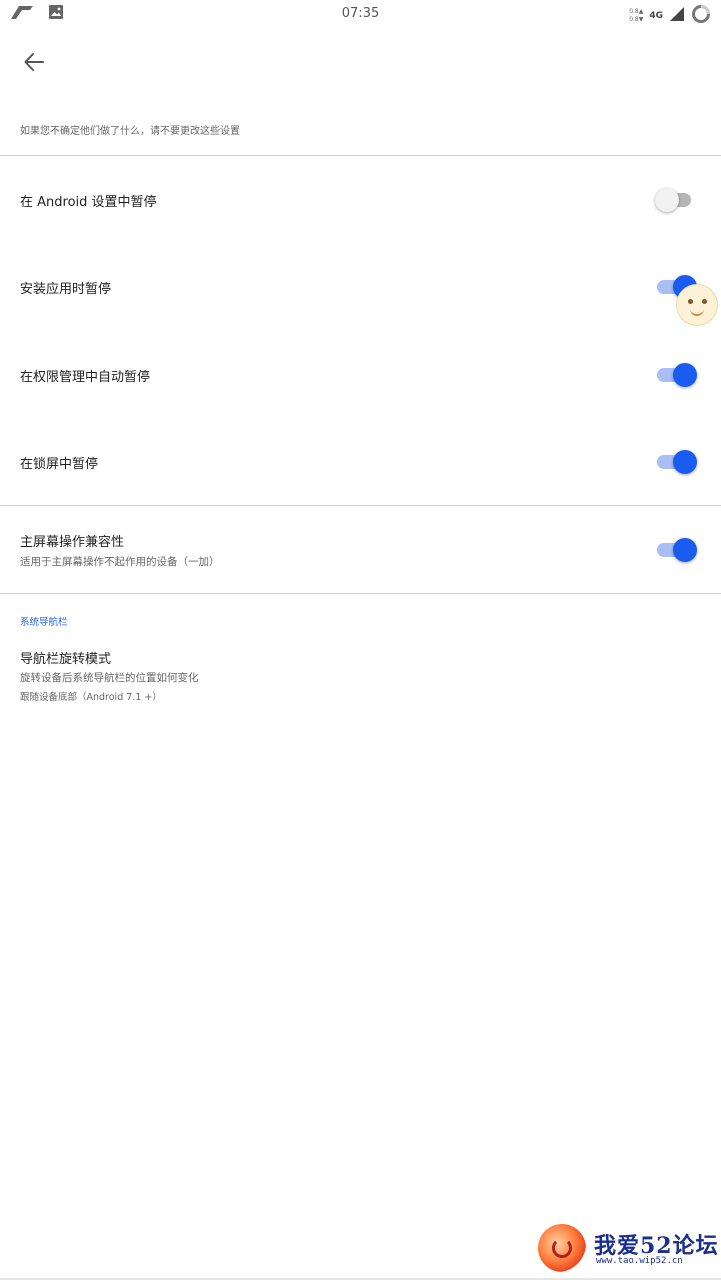 This screenshot has height=1280, width=721. Describe the element at coordinates (360, 374) in the screenshot. I see `setting-row-auto-pause-permissions: 在权限管理中自动暂停` at that location.